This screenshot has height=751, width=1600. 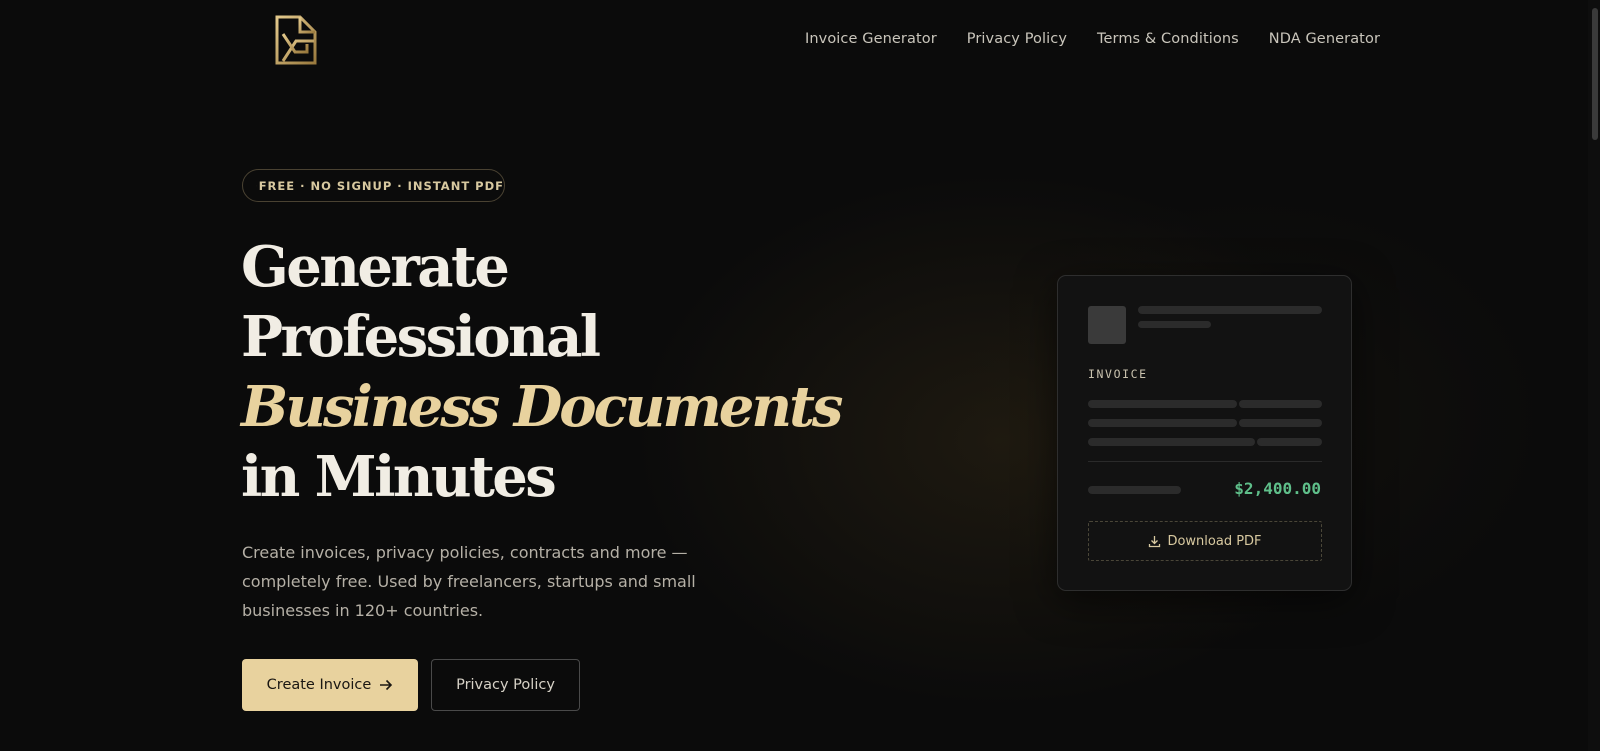 I want to click on page-scrollbar, so click(x=1594, y=375).